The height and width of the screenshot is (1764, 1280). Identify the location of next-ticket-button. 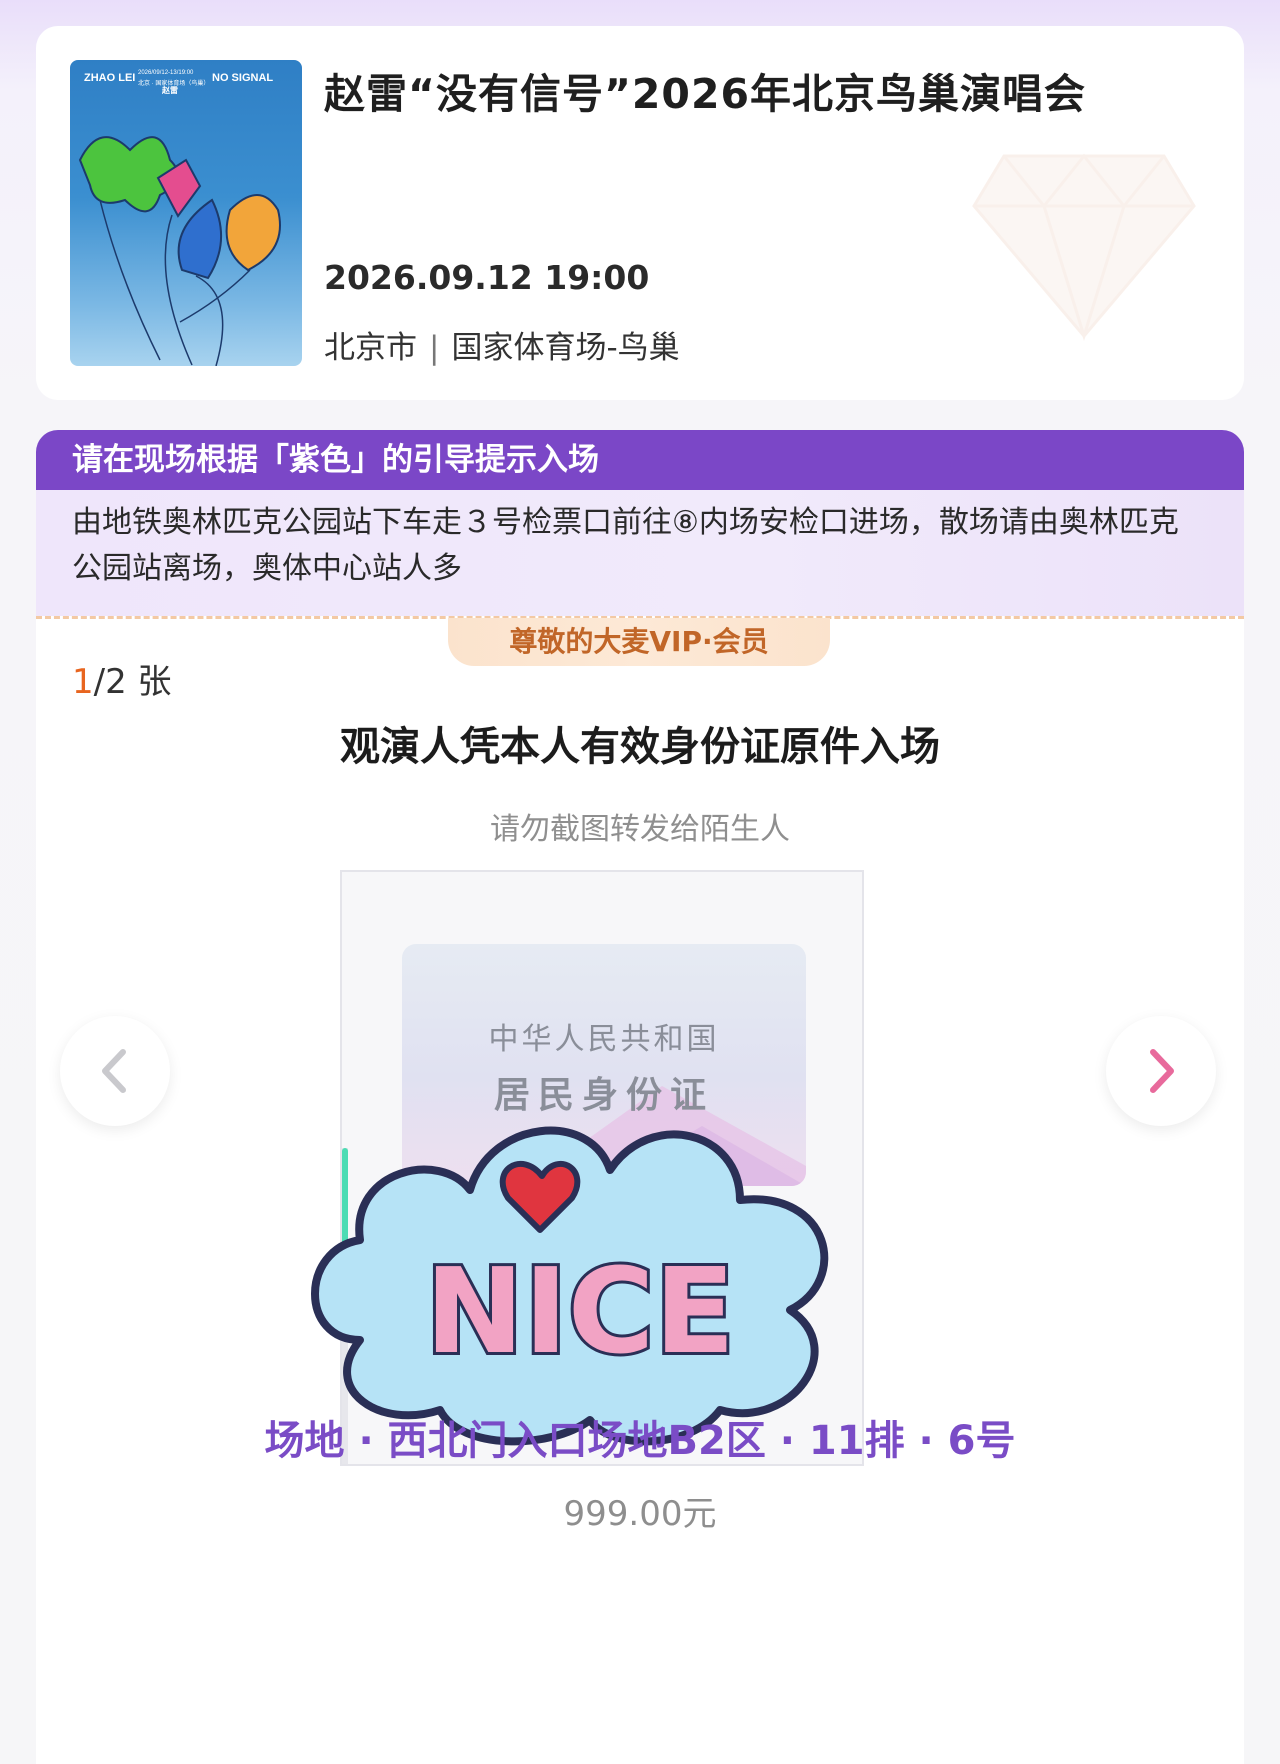
(1161, 1071).